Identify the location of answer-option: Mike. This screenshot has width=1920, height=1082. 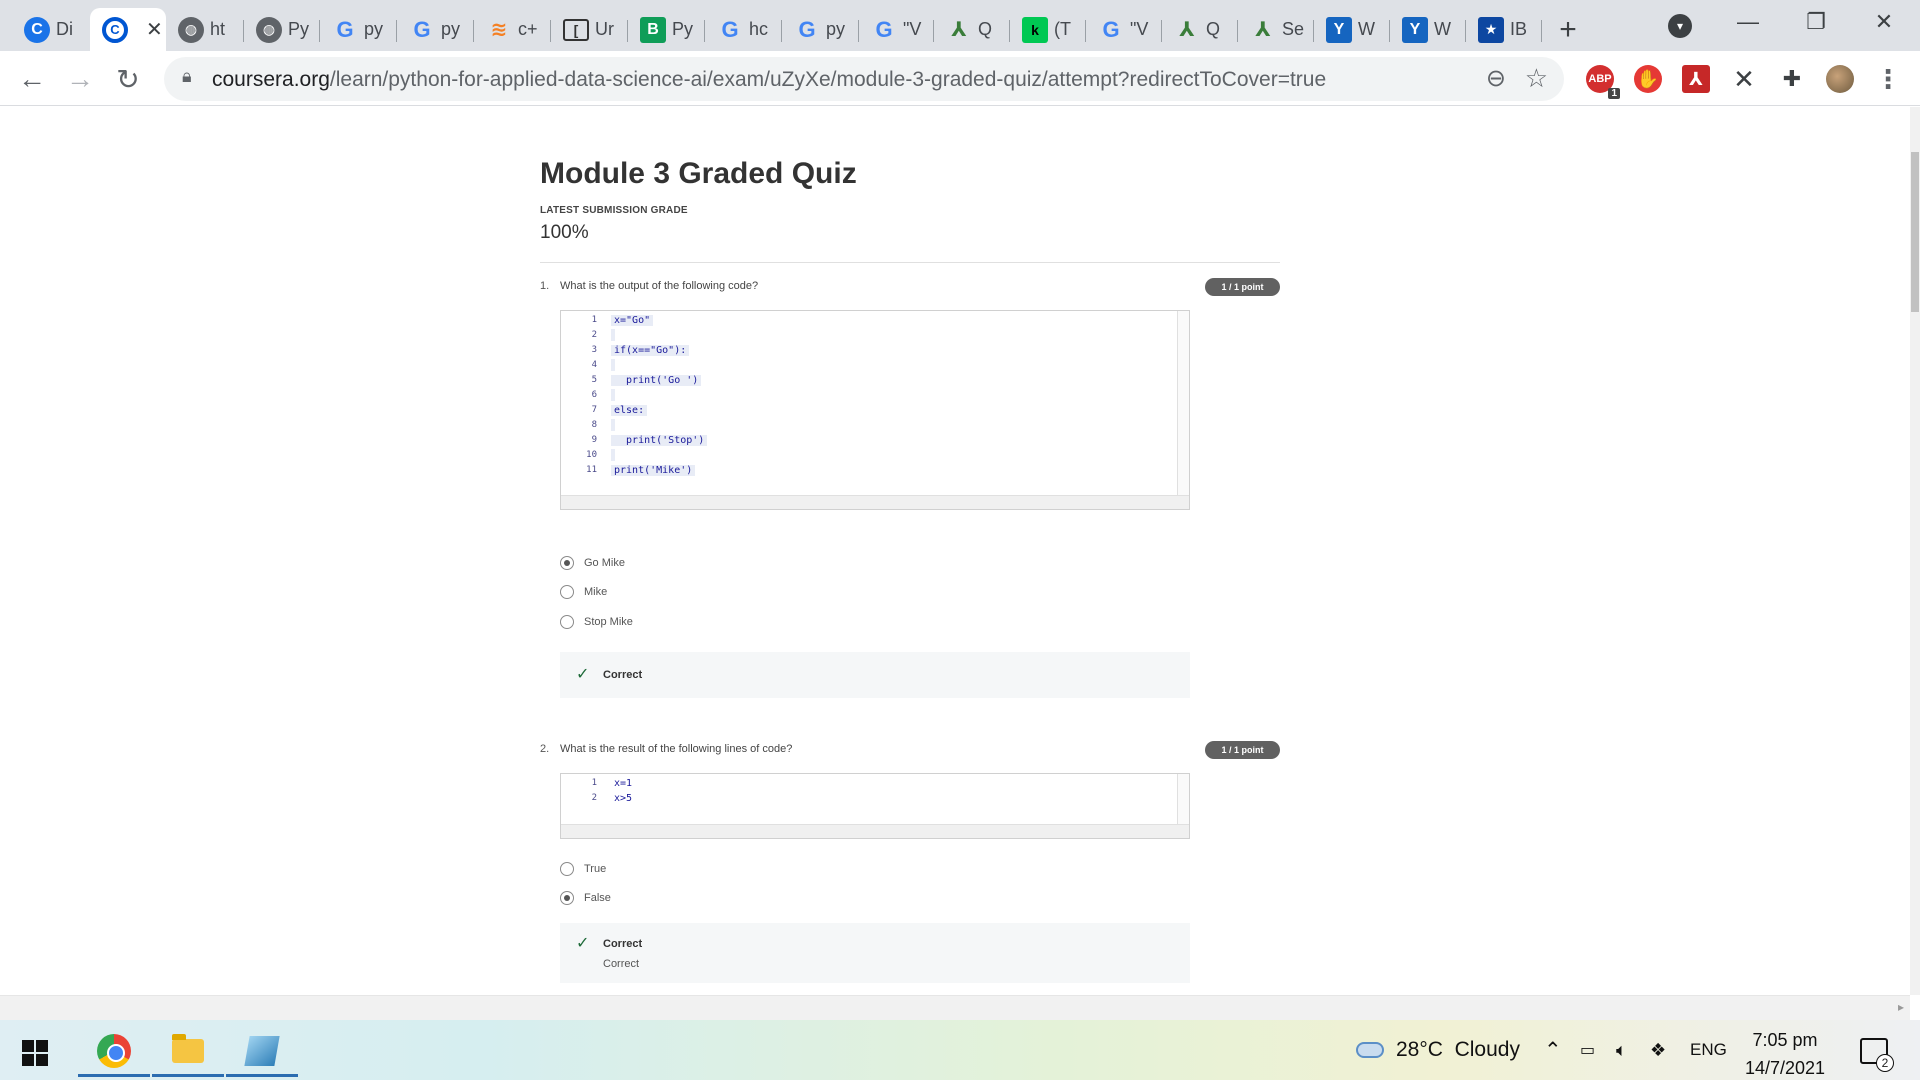
(583, 592).